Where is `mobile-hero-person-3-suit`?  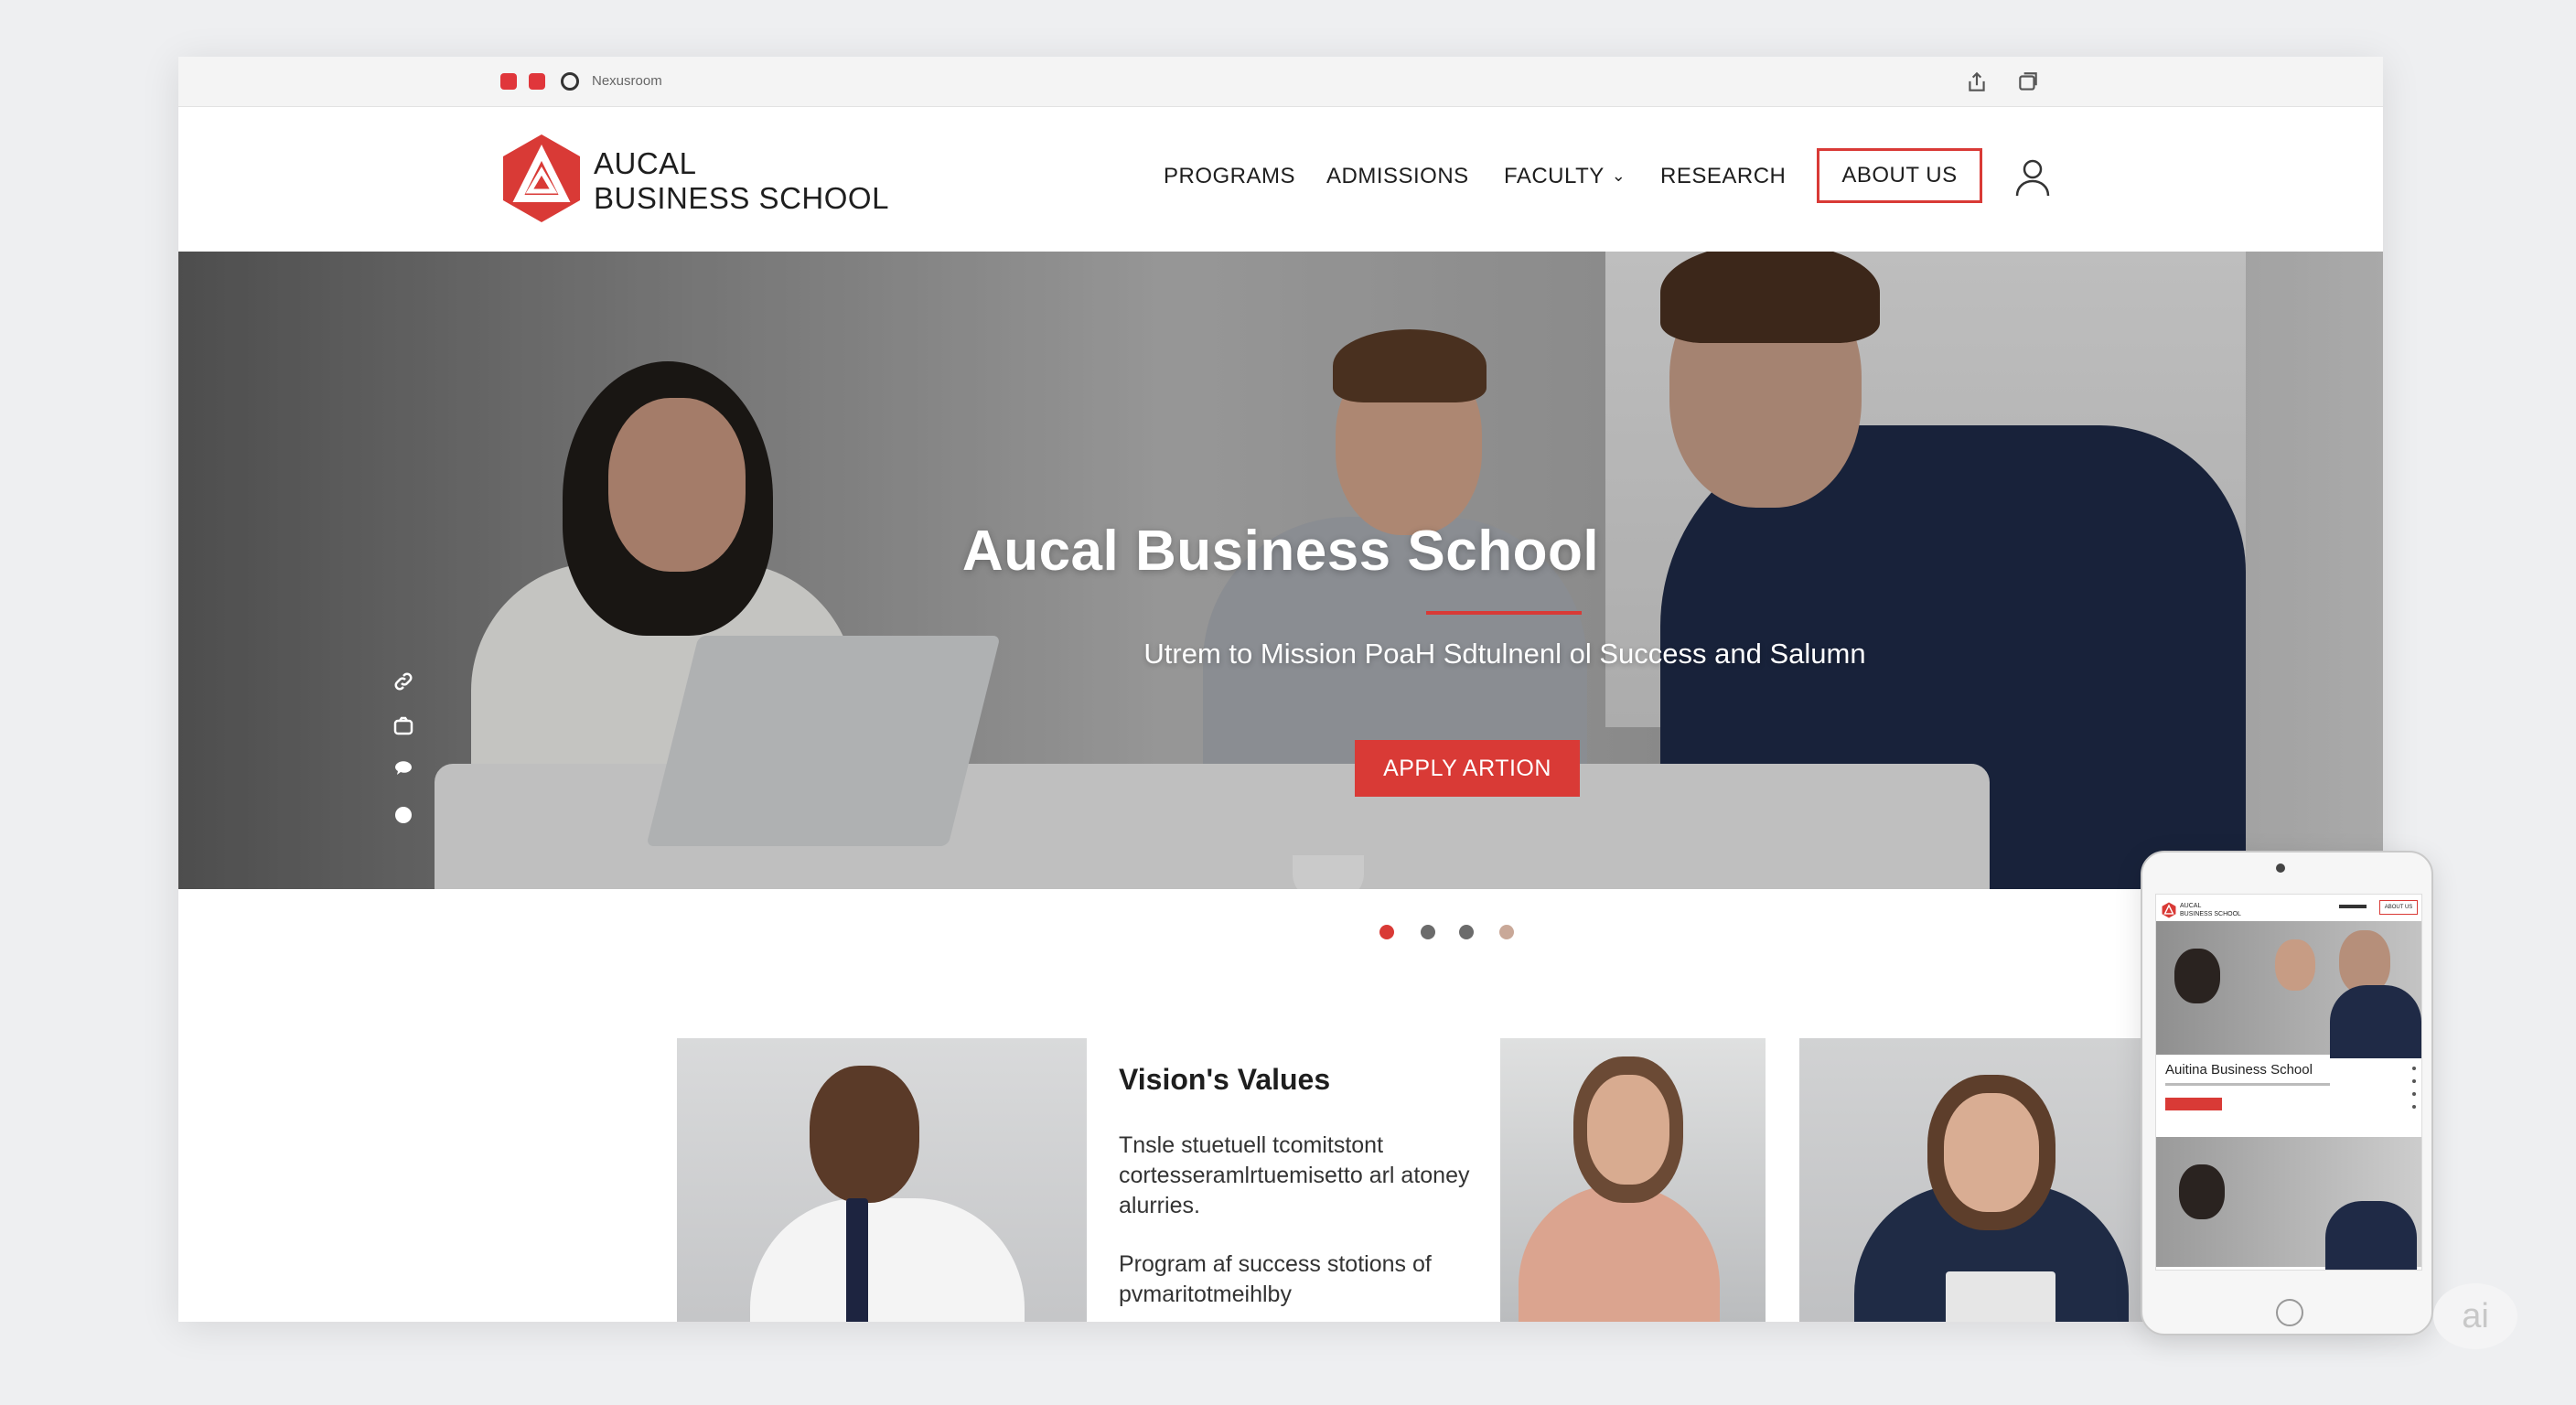
mobile-hero-person-3-suit is located at coordinates (2375, 1022).